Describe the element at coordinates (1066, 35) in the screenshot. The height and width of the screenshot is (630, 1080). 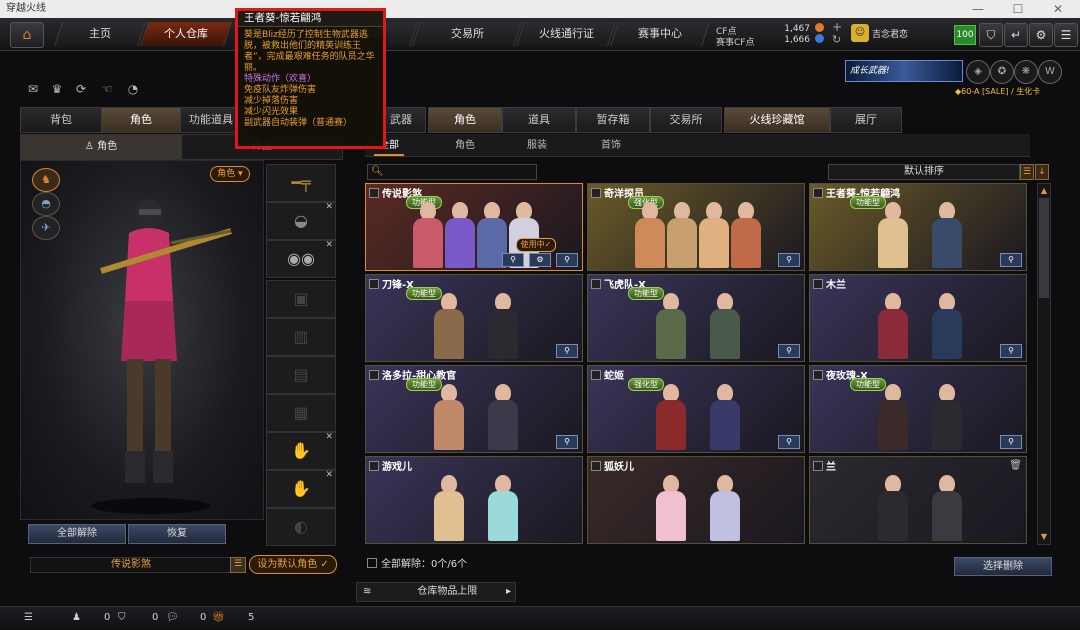
I see `menu-icon: ☰` at that location.